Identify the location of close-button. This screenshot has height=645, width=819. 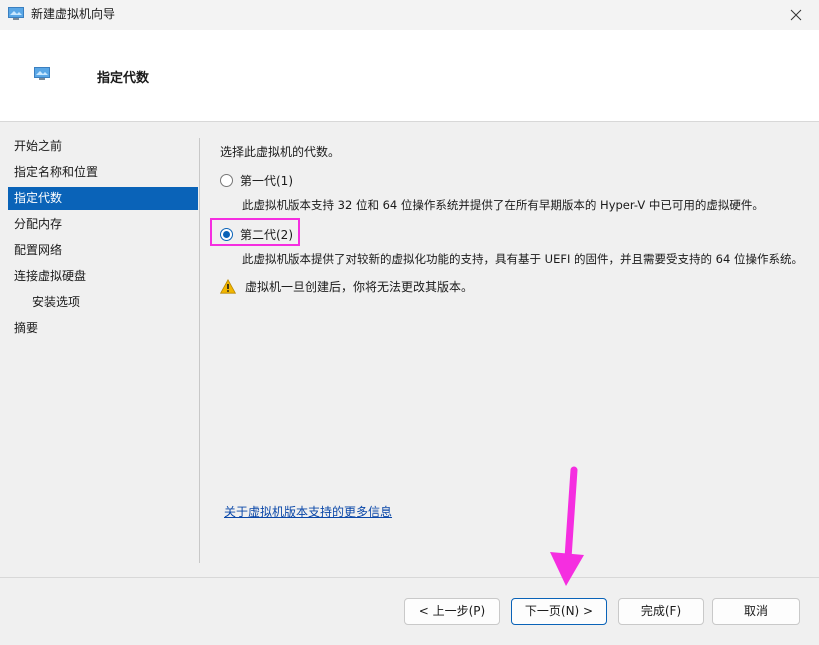
(796, 15).